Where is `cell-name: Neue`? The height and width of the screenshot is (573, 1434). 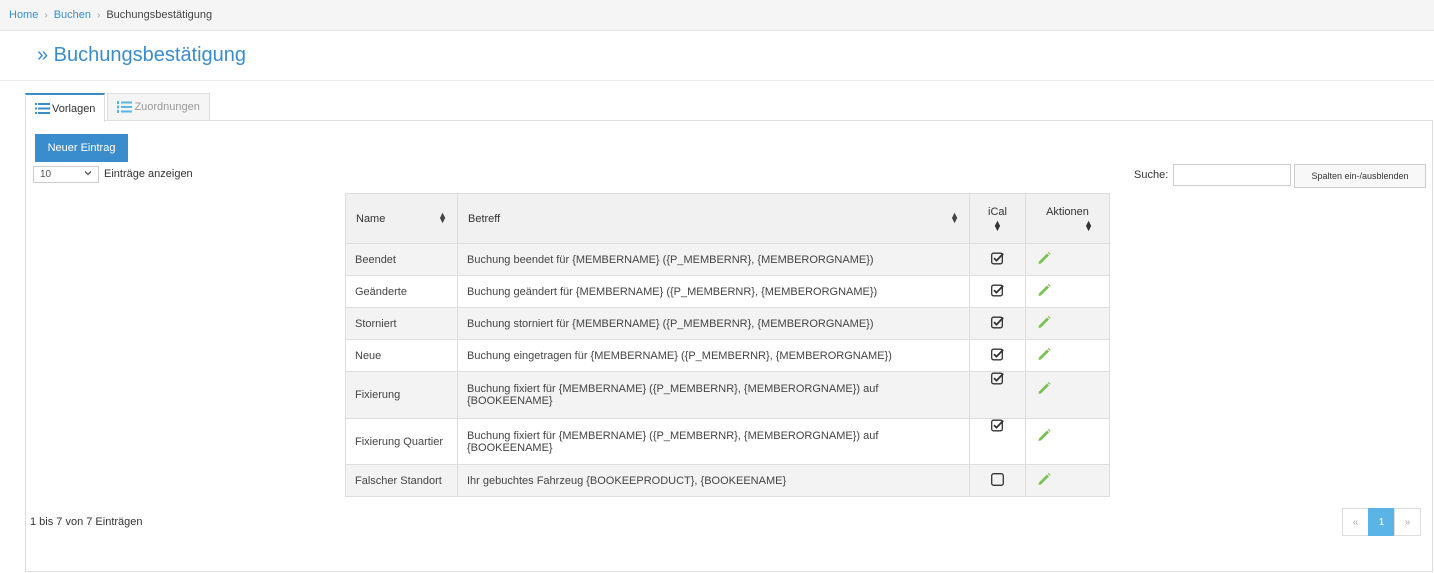
cell-name: Neue is located at coordinates (401, 355).